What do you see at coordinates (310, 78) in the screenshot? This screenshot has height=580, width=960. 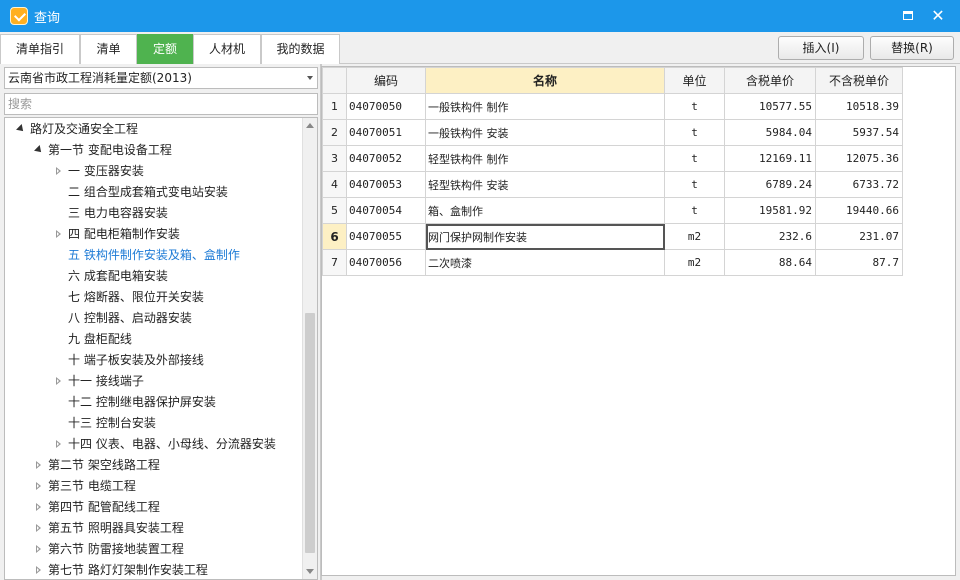 I see `dropdown-arrow-icon` at bounding box center [310, 78].